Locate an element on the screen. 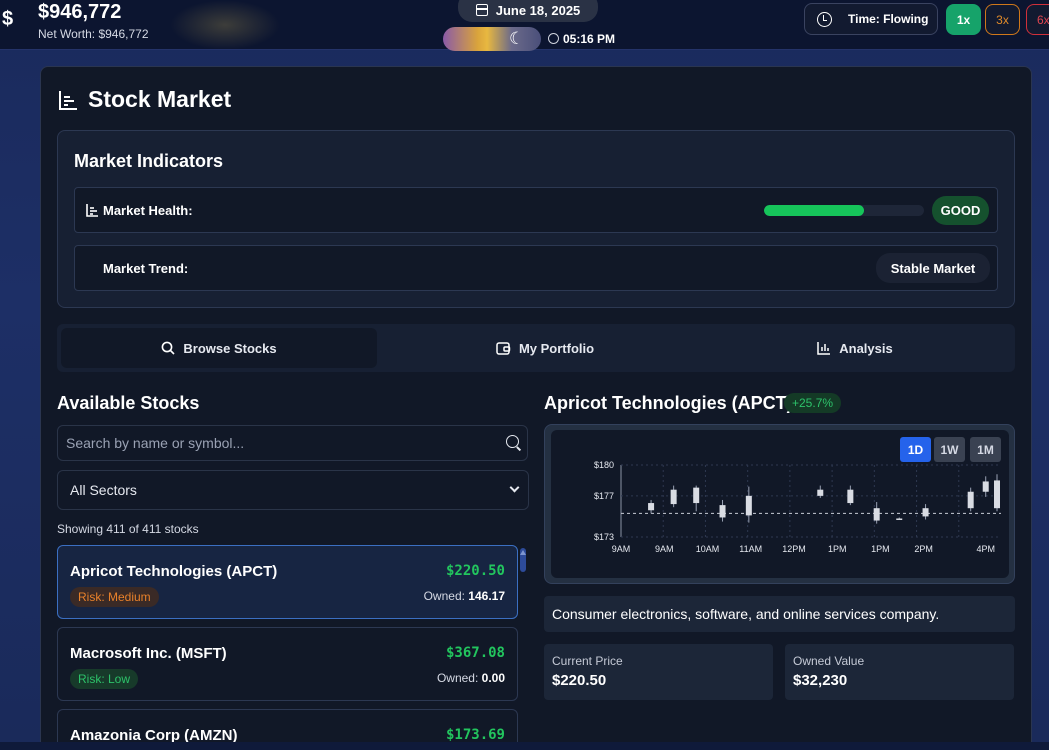 This screenshot has height=750, width=1049. owned-value: 146.17 is located at coordinates (486, 596).